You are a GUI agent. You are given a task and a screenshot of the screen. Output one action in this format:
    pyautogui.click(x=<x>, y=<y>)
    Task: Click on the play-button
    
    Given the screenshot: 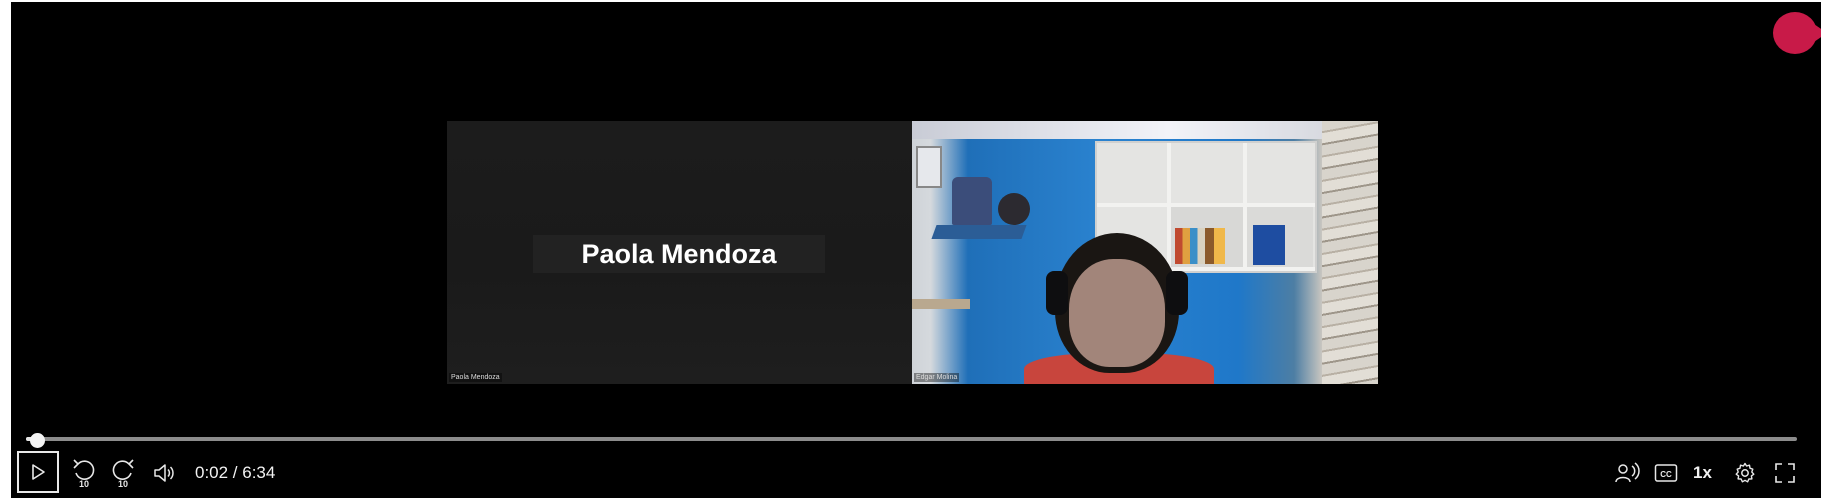 What is the action you would take?
    pyautogui.click(x=38, y=472)
    